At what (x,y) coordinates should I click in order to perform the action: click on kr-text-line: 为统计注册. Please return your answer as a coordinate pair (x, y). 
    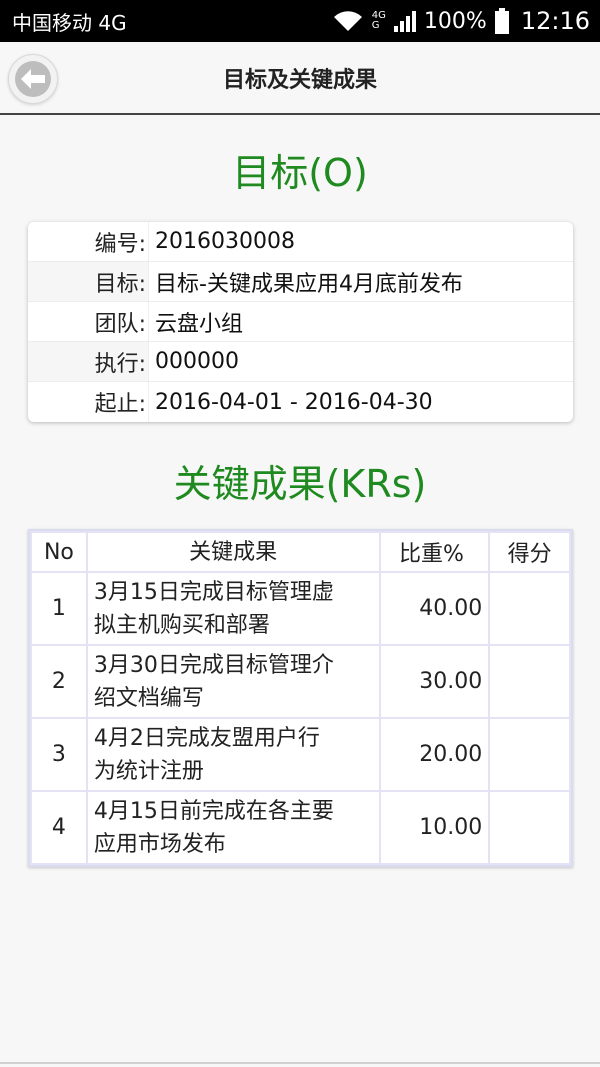
    Looking at the image, I should click on (148, 771).